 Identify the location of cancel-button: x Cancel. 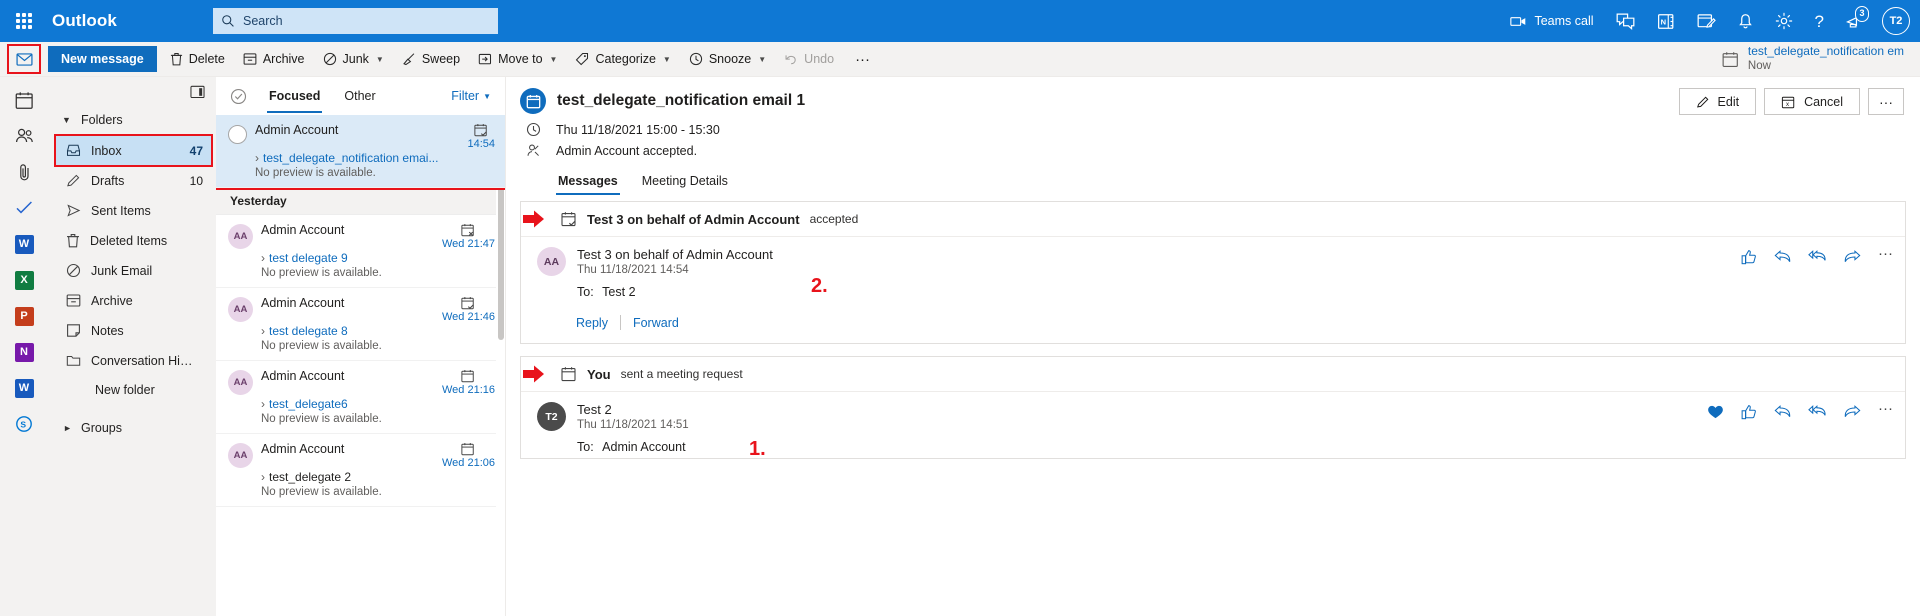
(1812, 101).